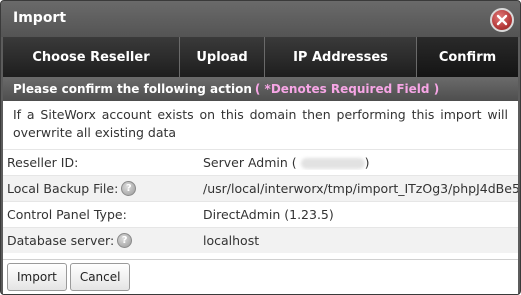 This screenshot has width=521, height=295. What do you see at coordinates (260, 276) in the screenshot?
I see `dialog-footer: Import Cancel` at bounding box center [260, 276].